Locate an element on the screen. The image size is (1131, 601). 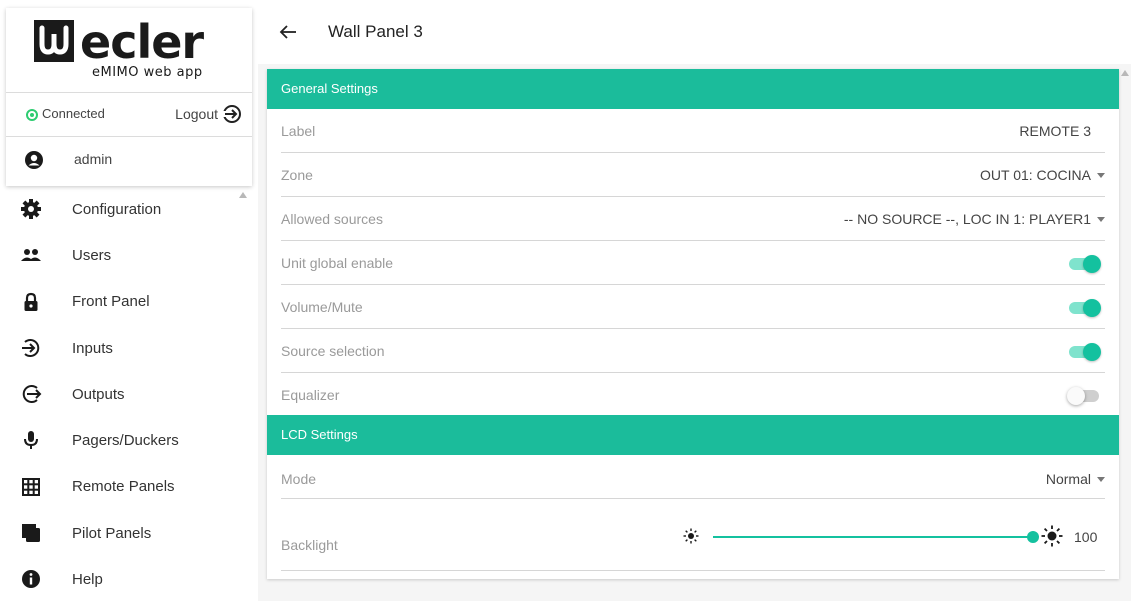
sidebar-item-users: Users is located at coordinates (129, 255).